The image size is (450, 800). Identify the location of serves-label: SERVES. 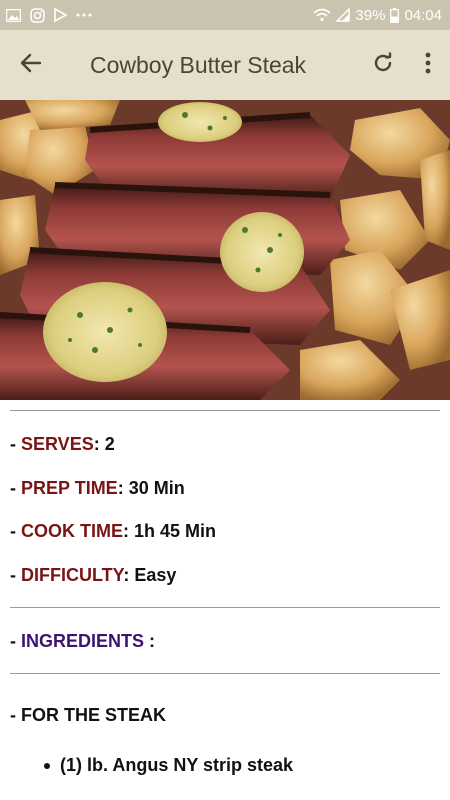
(57, 444).